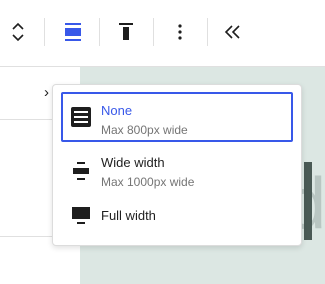 The width and height of the screenshot is (325, 284). I want to click on vertical-align-top-icon, so click(126, 31).